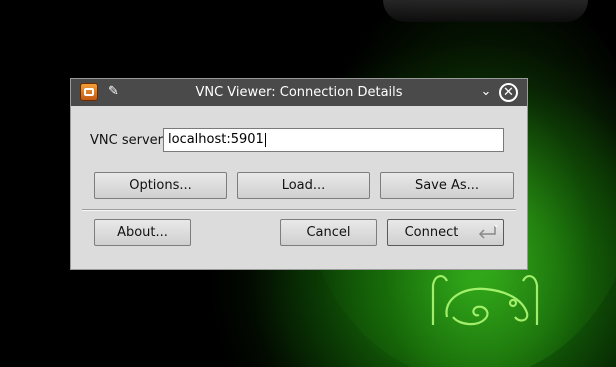 The image size is (616, 367). I want to click on window-title: VNC Viewer: Connection Details, so click(299, 92).